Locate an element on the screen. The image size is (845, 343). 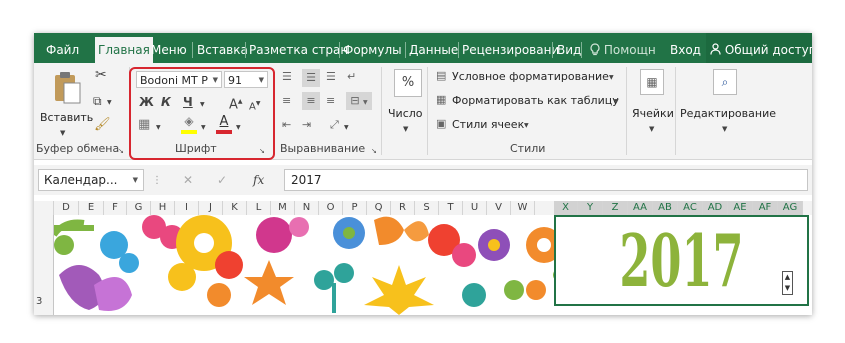
year-spinner: ▲ ▼ is located at coordinates (787, 283).